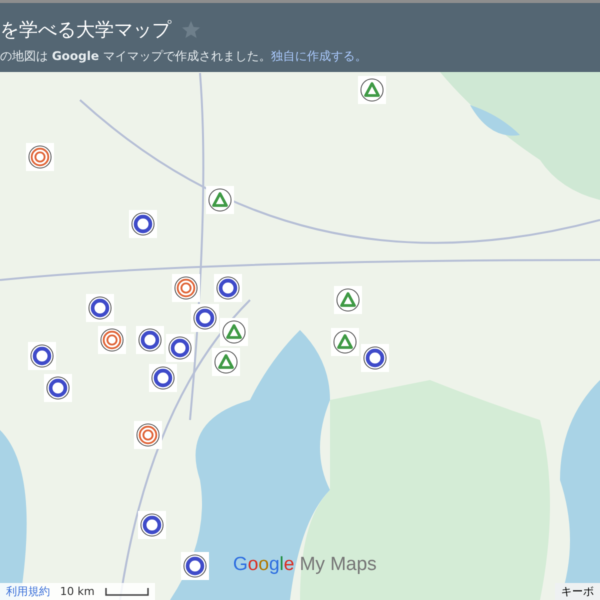 The width and height of the screenshot is (600, 600). I want to click on scale-label: 10 km, so click(77, 591).